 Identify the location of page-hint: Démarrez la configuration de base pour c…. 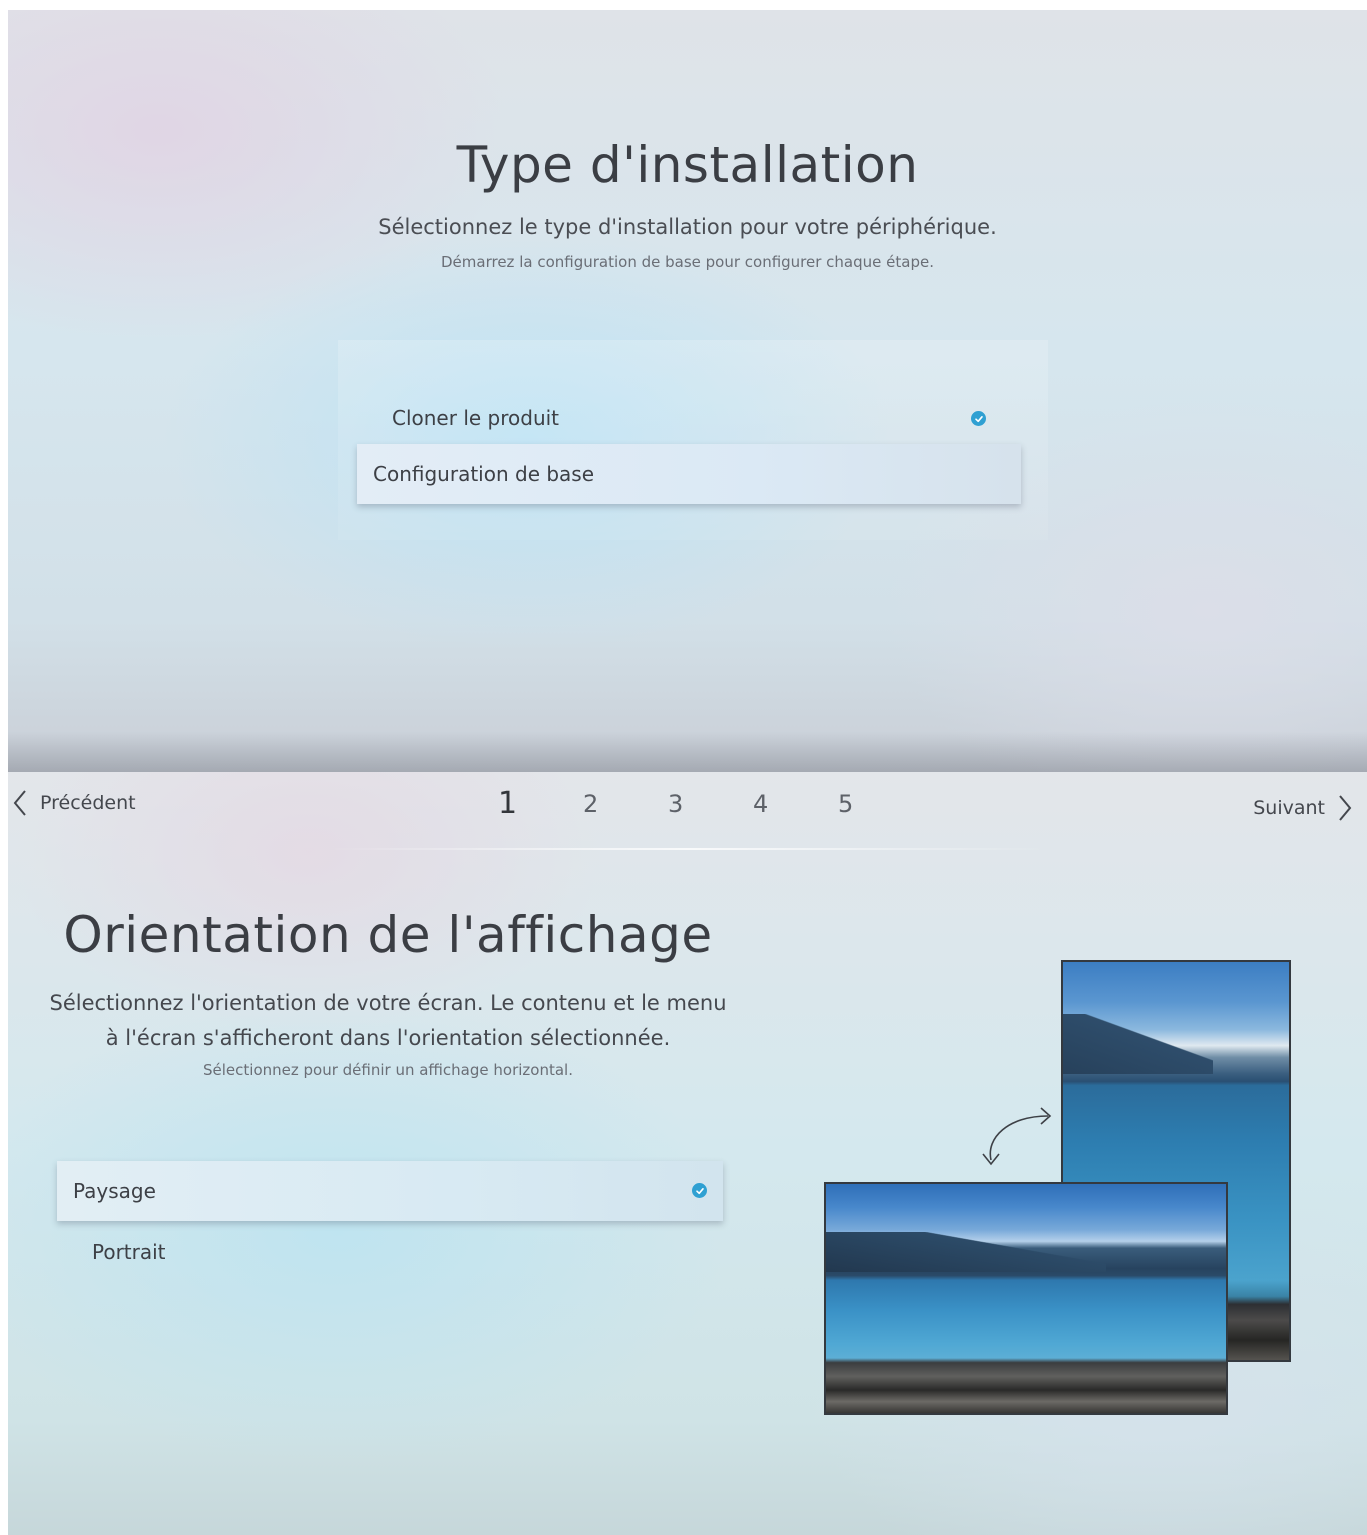
(687, 262).